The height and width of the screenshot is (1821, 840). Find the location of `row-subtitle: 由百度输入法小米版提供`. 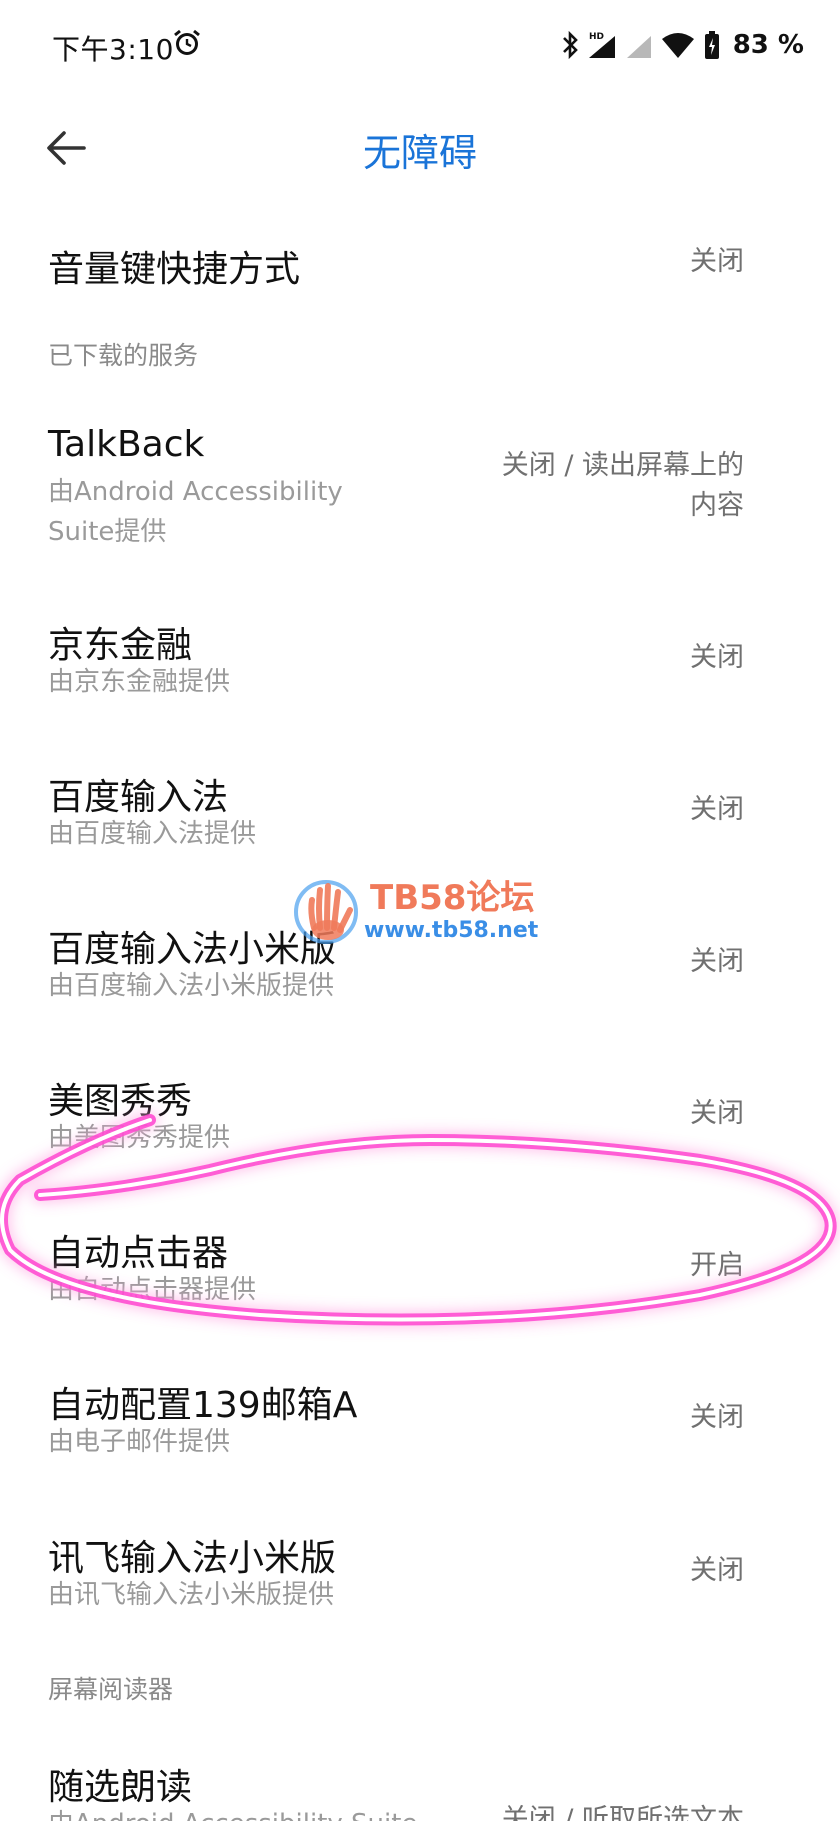

row-subtitle: 由百度输入法小米版提供 is located at coordinates (191, 986).